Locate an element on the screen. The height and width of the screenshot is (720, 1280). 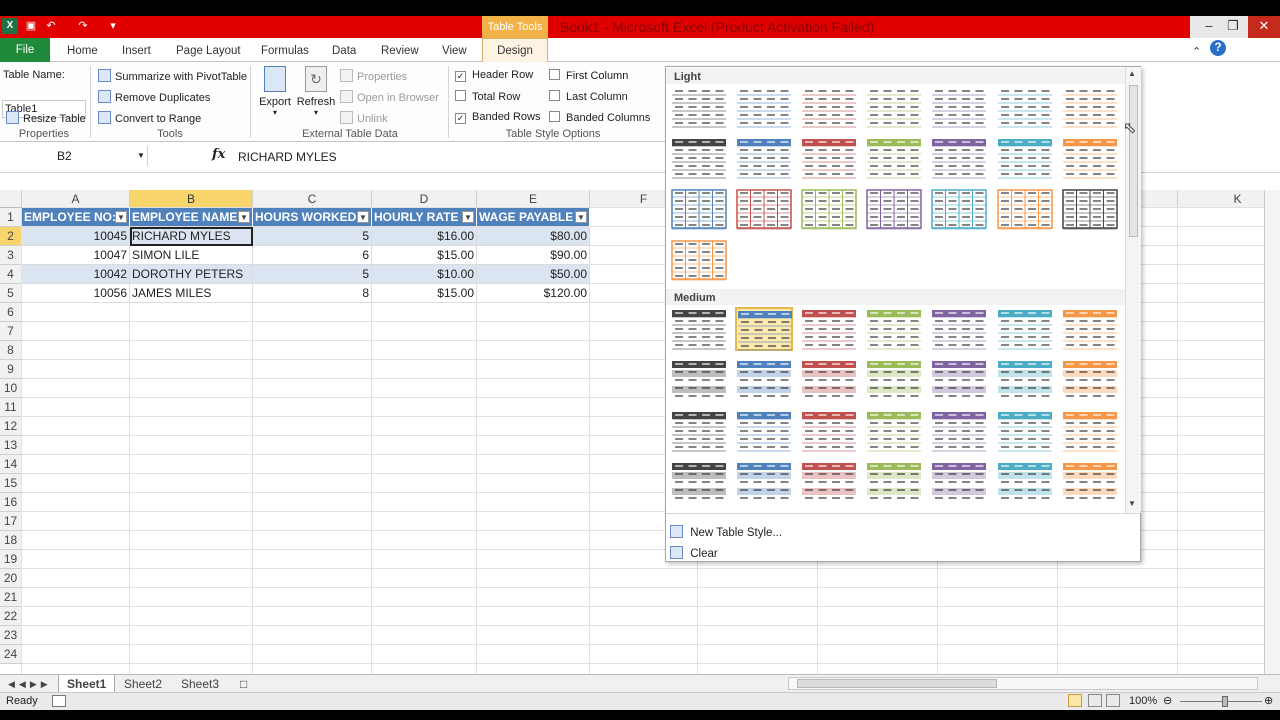
sheet-tab-1: Sheet1 is located at coordinates (87, 684).